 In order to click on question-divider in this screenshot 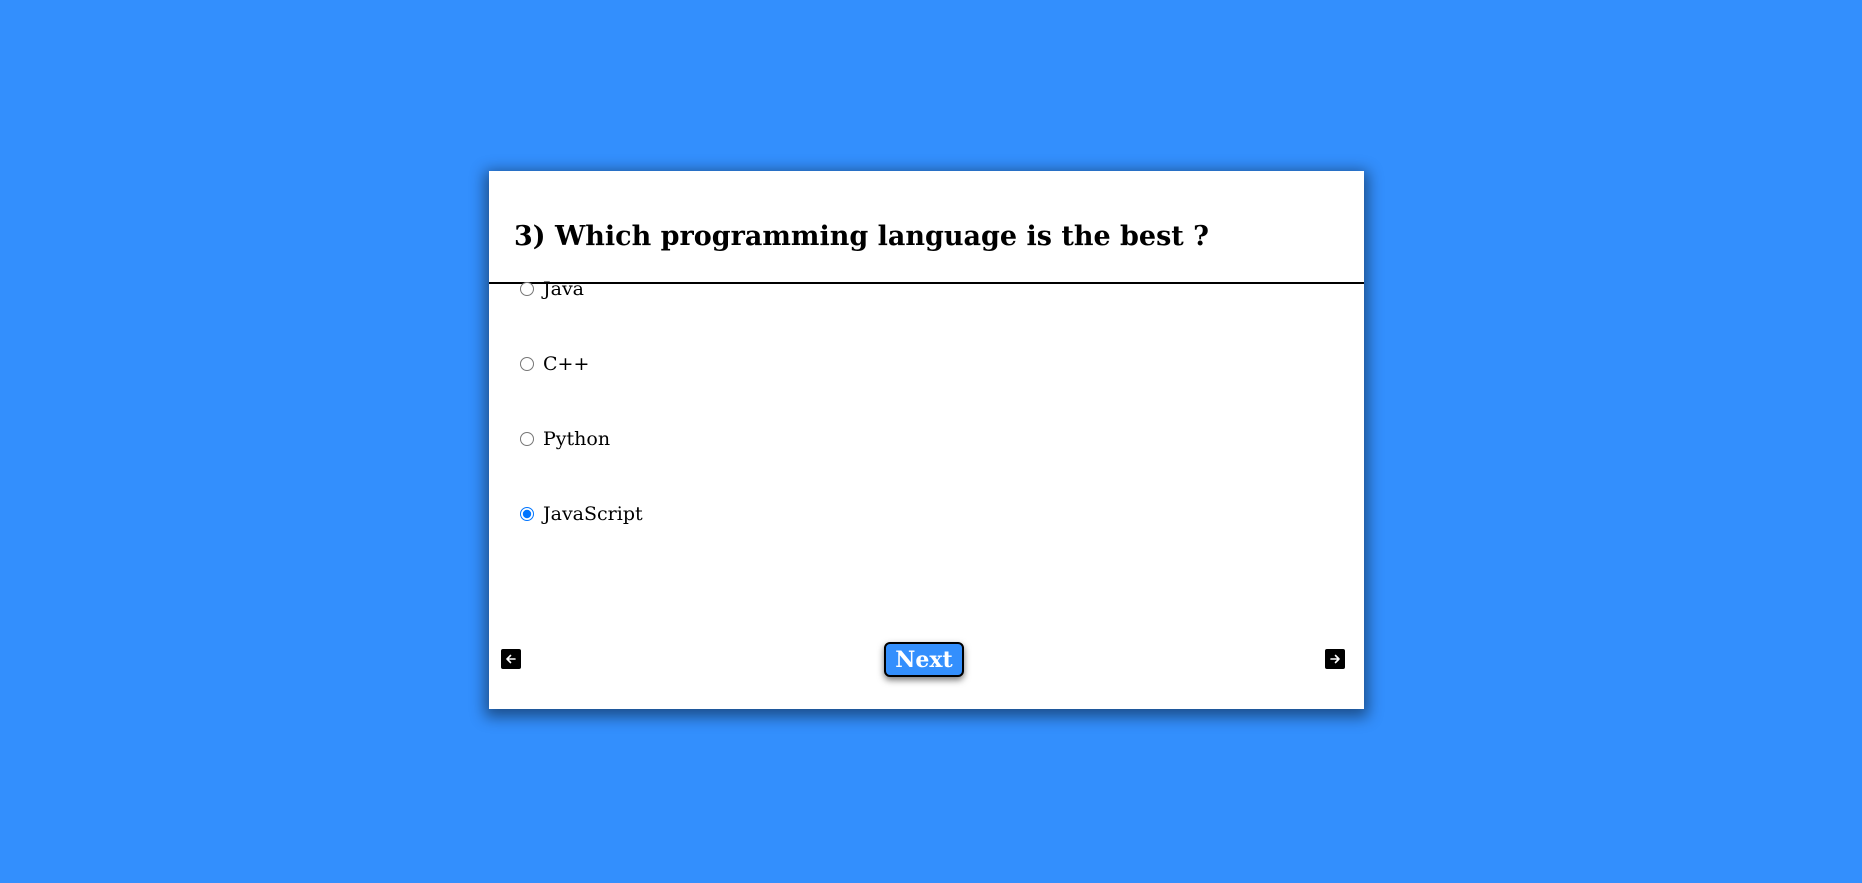, I will do `click(926, 283)`.